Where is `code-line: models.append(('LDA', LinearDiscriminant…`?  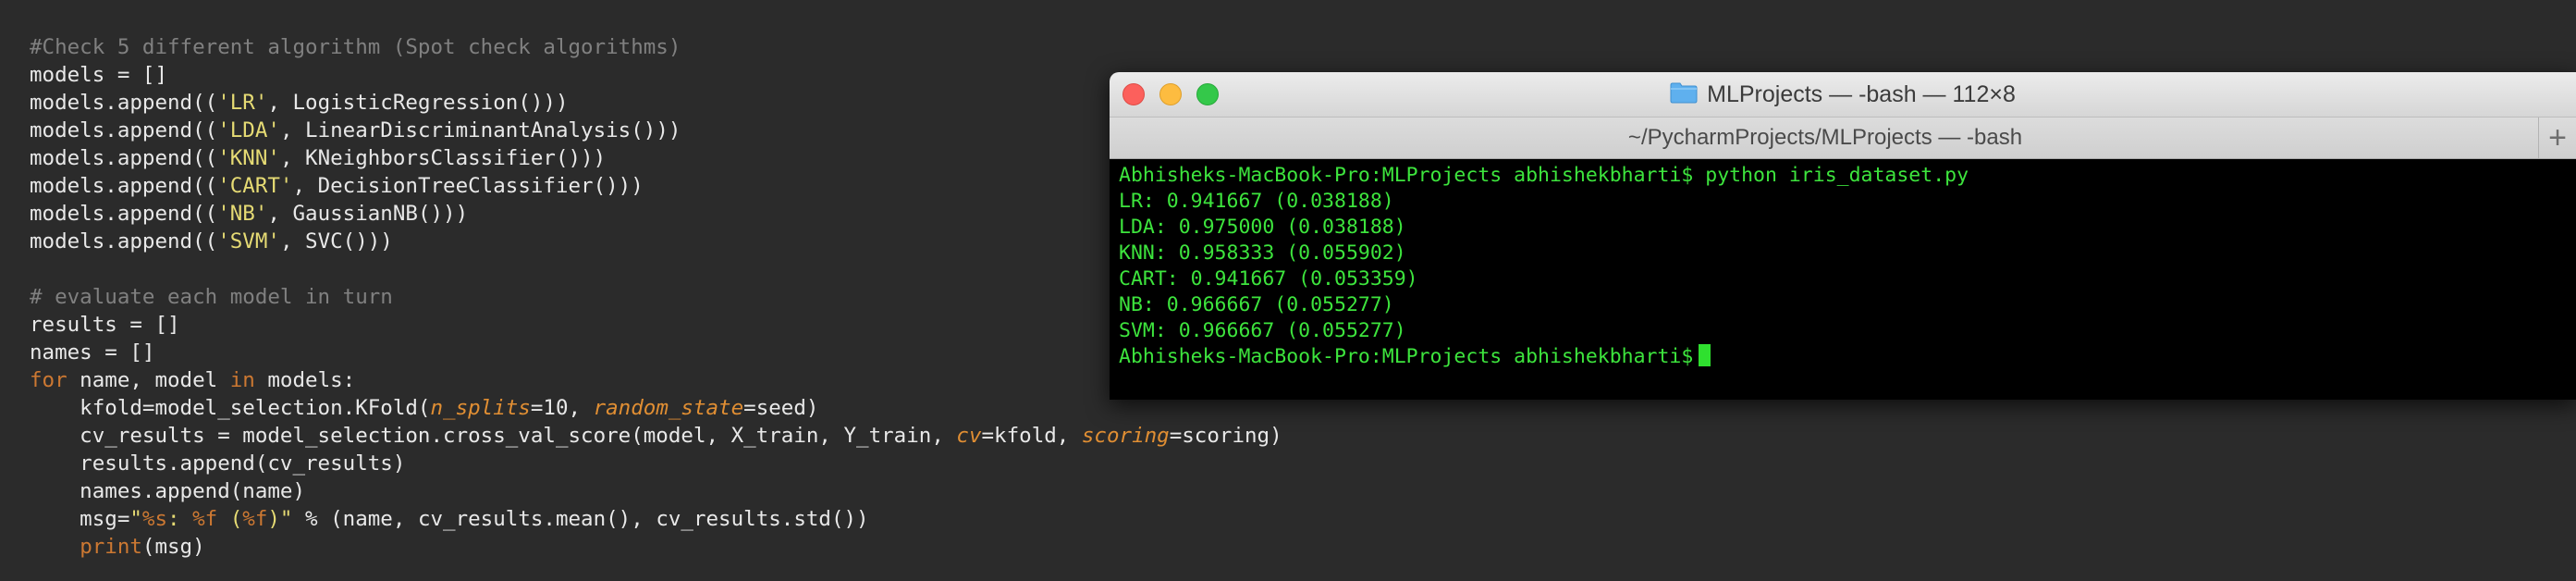
code-line: models.append(('LDA', LinearDiscriminant… is located at coordinates (355, 130).